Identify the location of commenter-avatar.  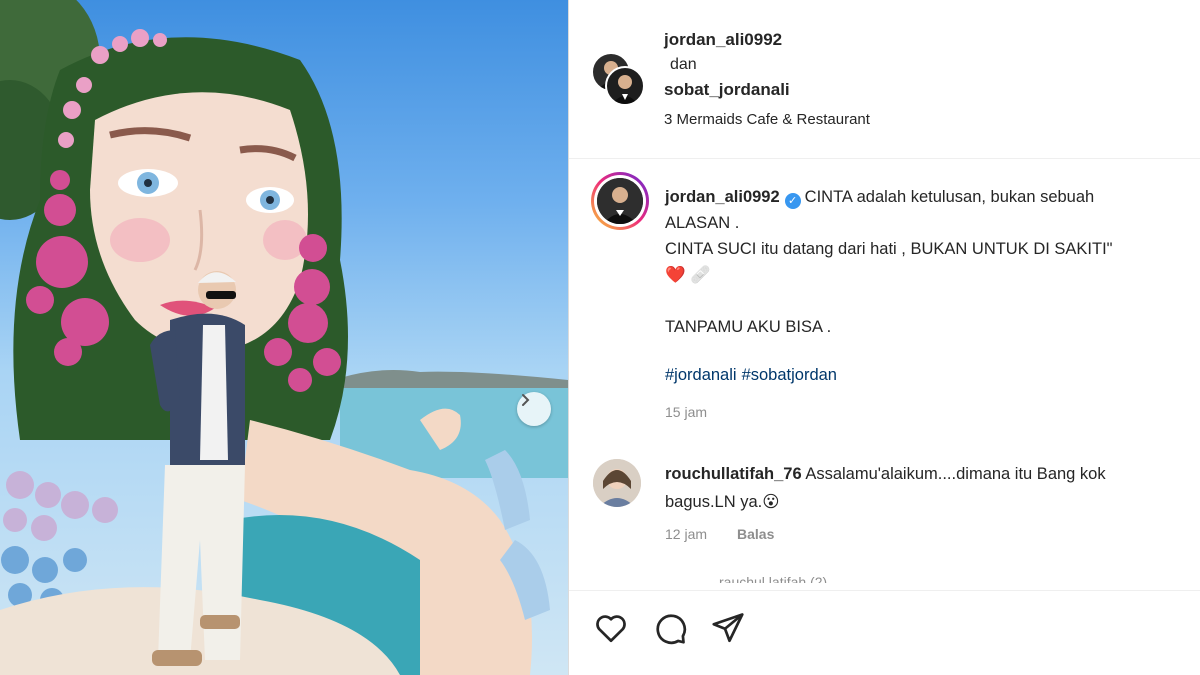
(617, 483).